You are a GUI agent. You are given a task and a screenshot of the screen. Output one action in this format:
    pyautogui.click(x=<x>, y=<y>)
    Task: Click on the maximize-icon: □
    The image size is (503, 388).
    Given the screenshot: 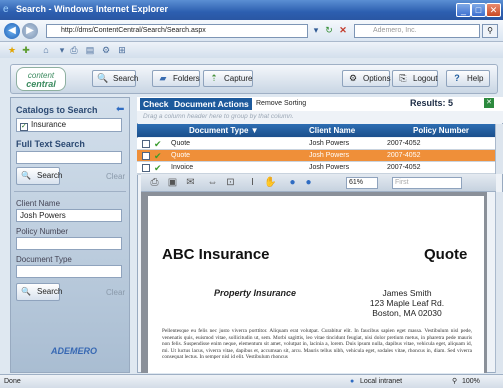 What is the action you would take?
    pyautogui.click(x=478, y=10)
    